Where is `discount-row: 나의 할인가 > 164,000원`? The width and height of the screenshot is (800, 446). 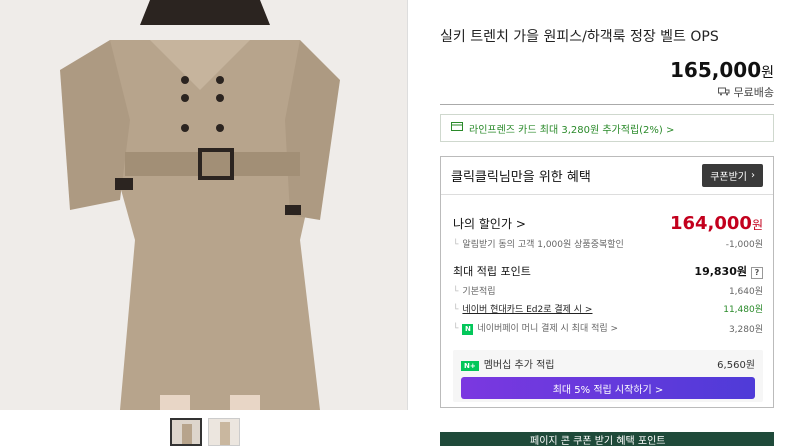 discount-row: 나의 할인가 > 164,000원 is located at coordinates (608, 223).